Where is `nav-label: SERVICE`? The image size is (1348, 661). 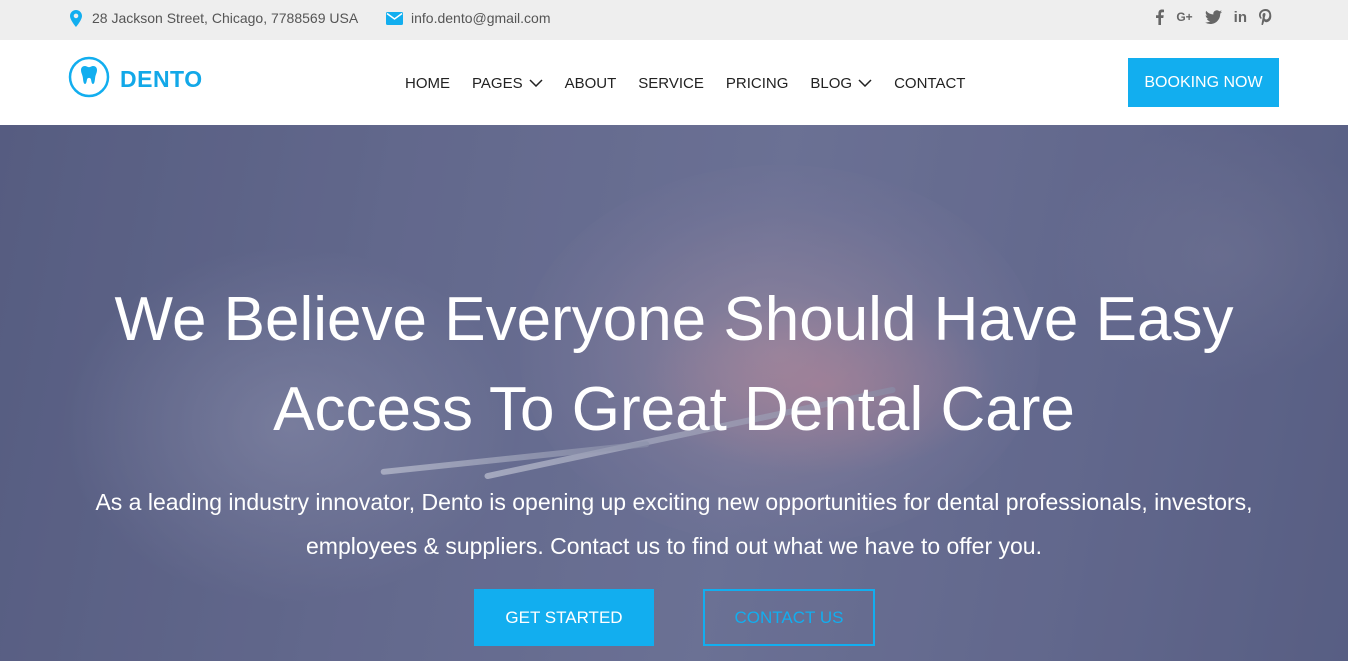
nav-label: SERVICE is located at coordinates (671, 83).